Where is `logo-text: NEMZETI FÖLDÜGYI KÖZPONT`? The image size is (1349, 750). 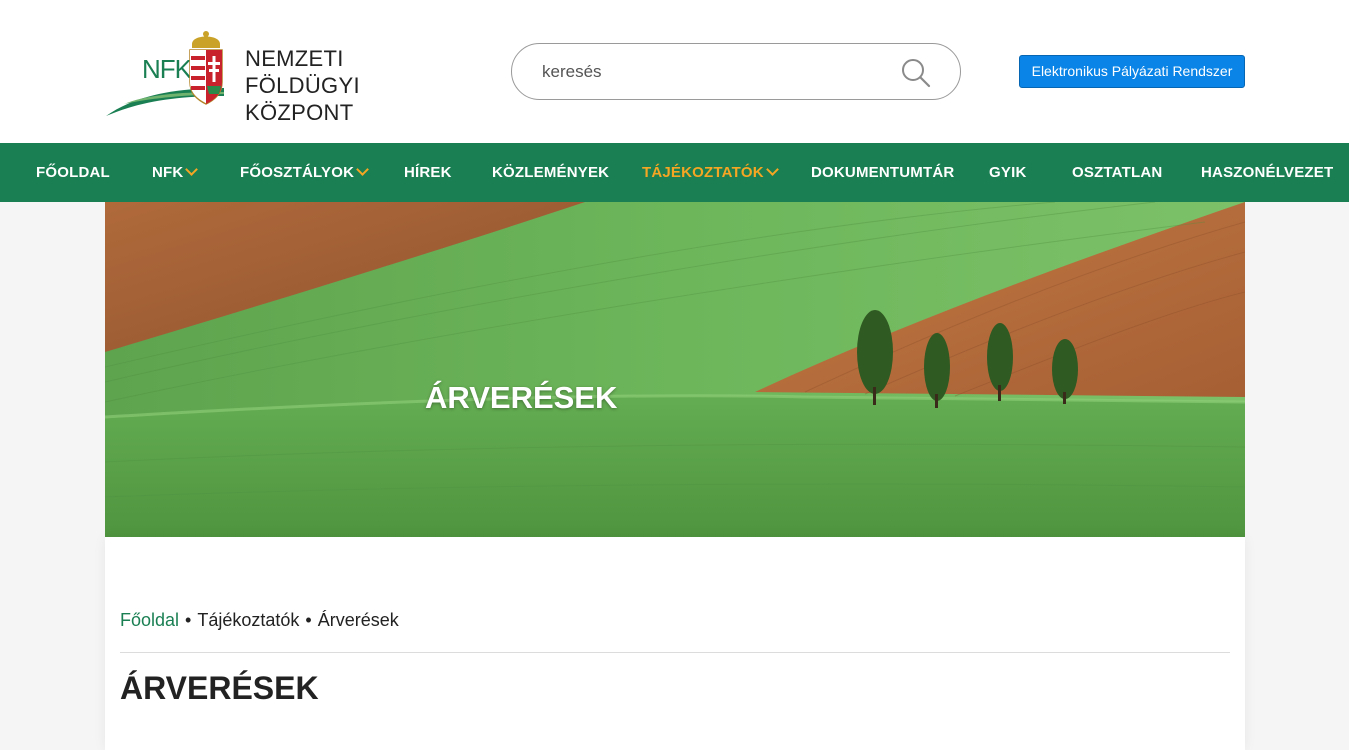
logo-text: NEMZETI FÖLDÜGYI KÖZPONT is located at coordinates (354, 85).